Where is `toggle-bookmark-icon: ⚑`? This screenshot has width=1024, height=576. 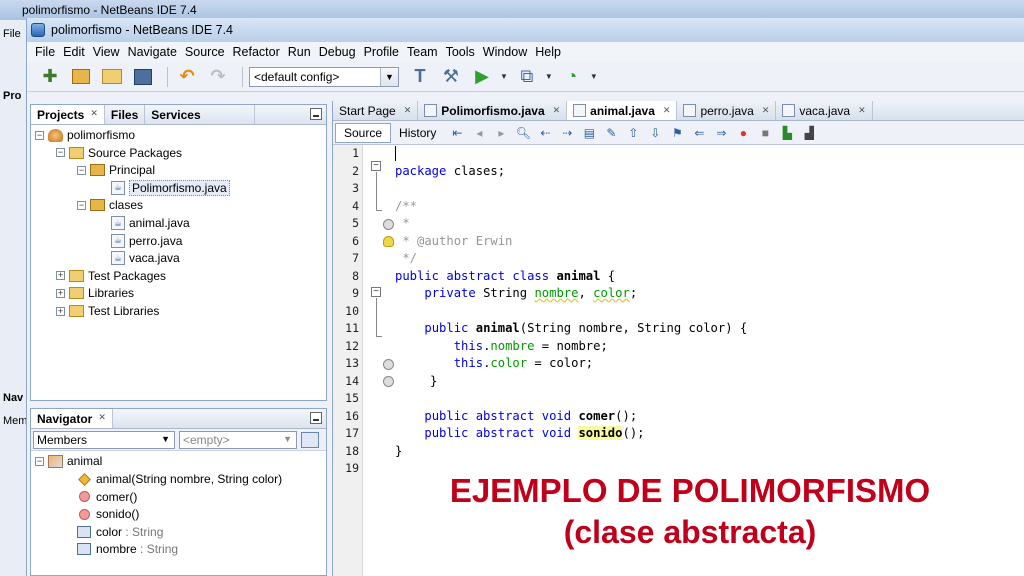 toggle-bookmark-icon: ⚑ is located at coordinates (677, 133).